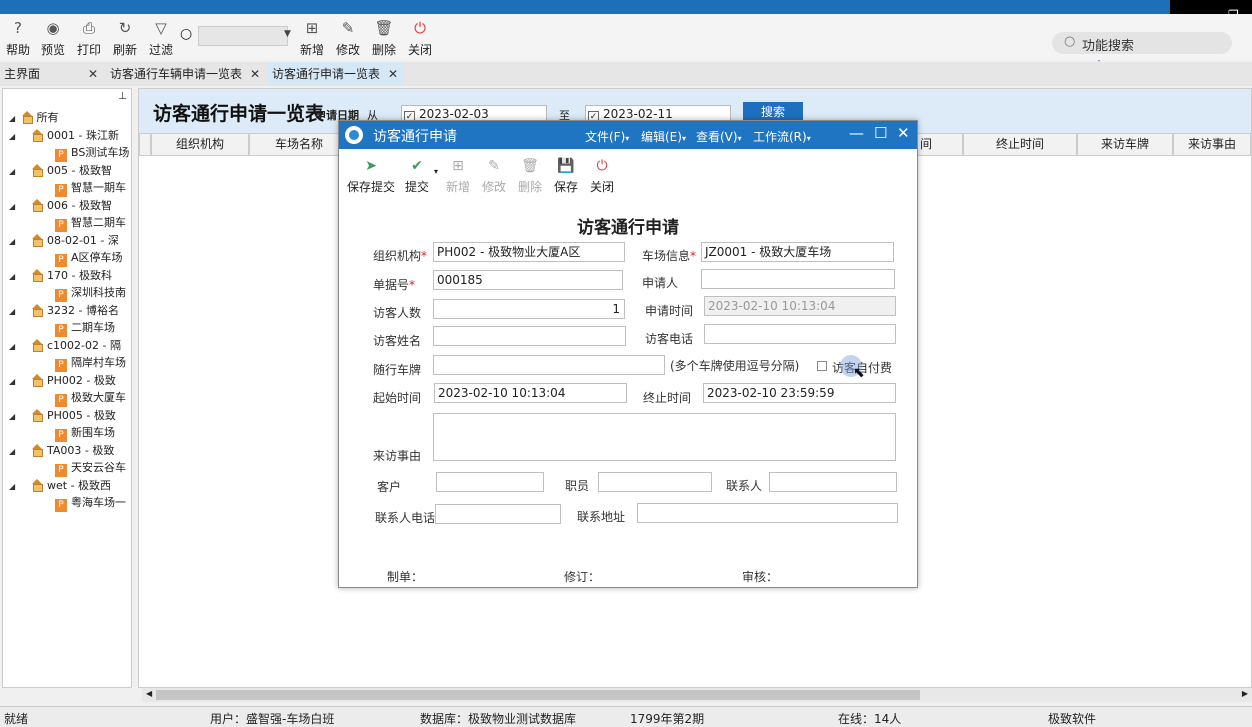  I want to click on tree-leaf: P BS测试车场, so click(92, 153).